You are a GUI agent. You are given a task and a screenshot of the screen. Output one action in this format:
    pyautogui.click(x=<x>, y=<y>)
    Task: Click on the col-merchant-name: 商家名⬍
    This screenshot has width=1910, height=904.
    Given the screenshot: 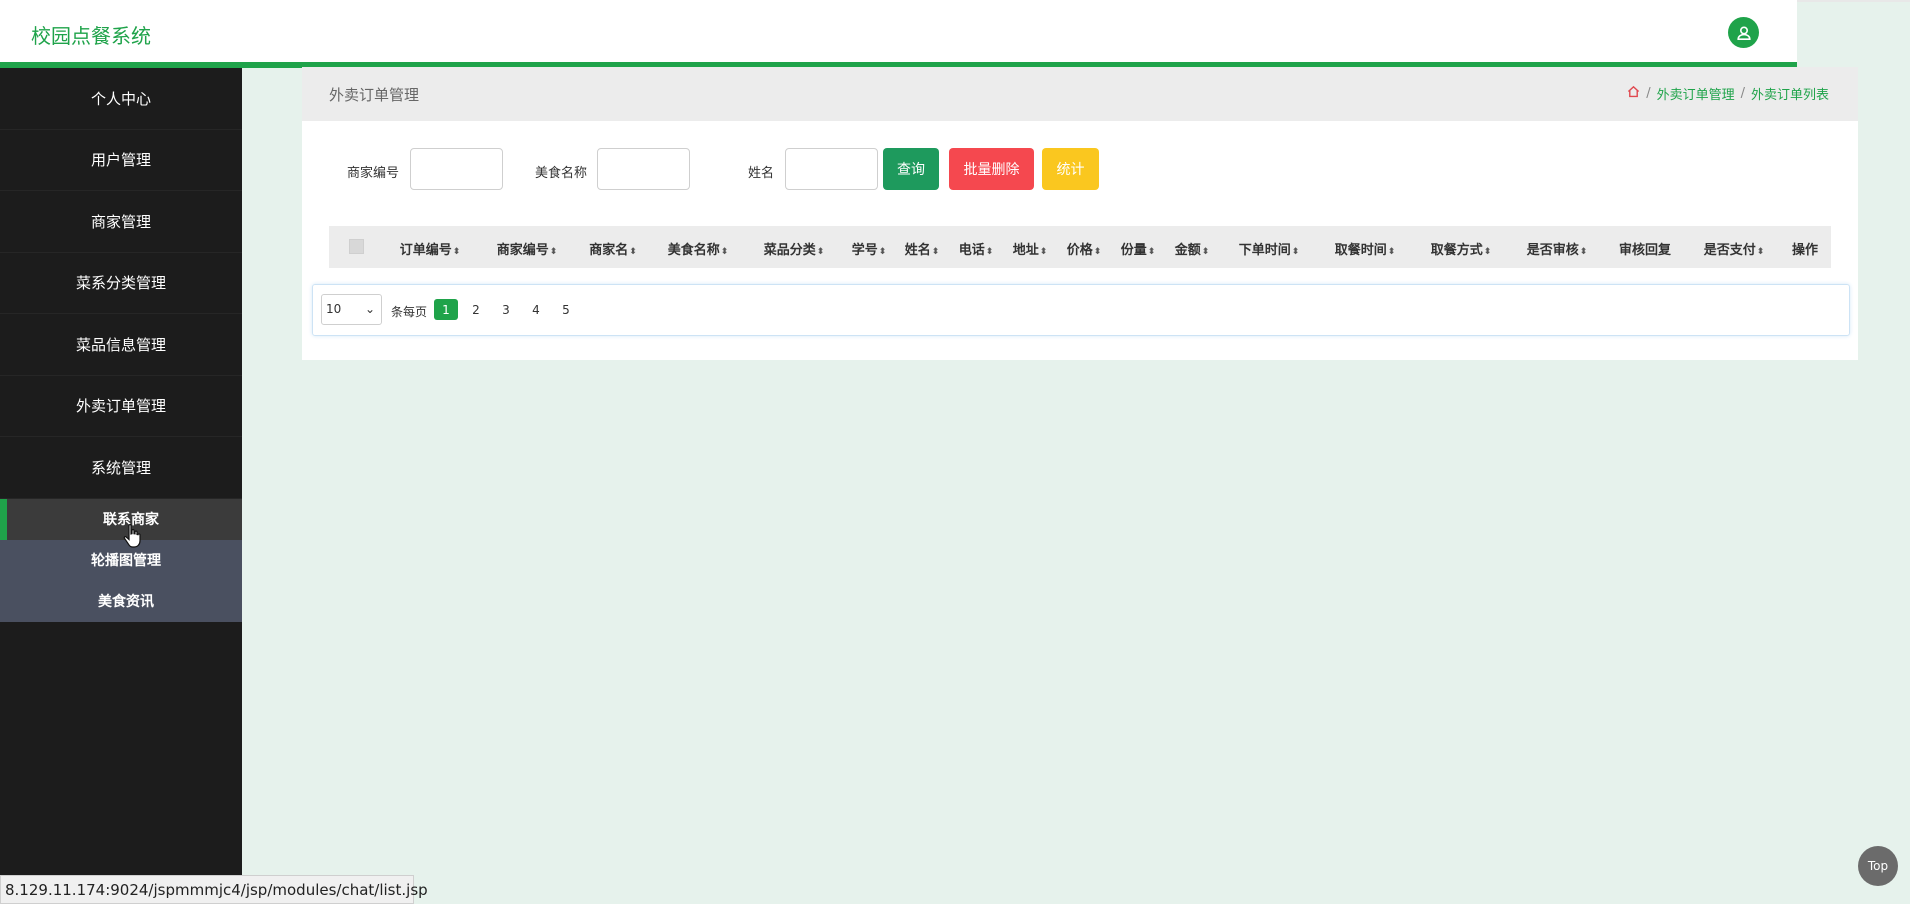 What is the action you would take?
    pyautogui.click(x=613, y=248)
    